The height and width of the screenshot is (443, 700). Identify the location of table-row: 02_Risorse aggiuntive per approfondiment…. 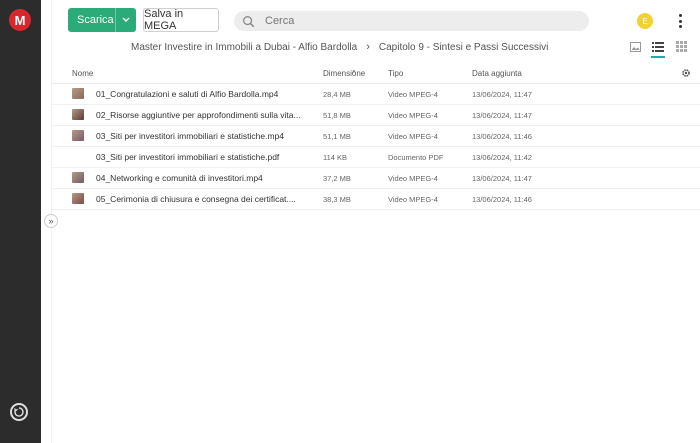
(376, 115).